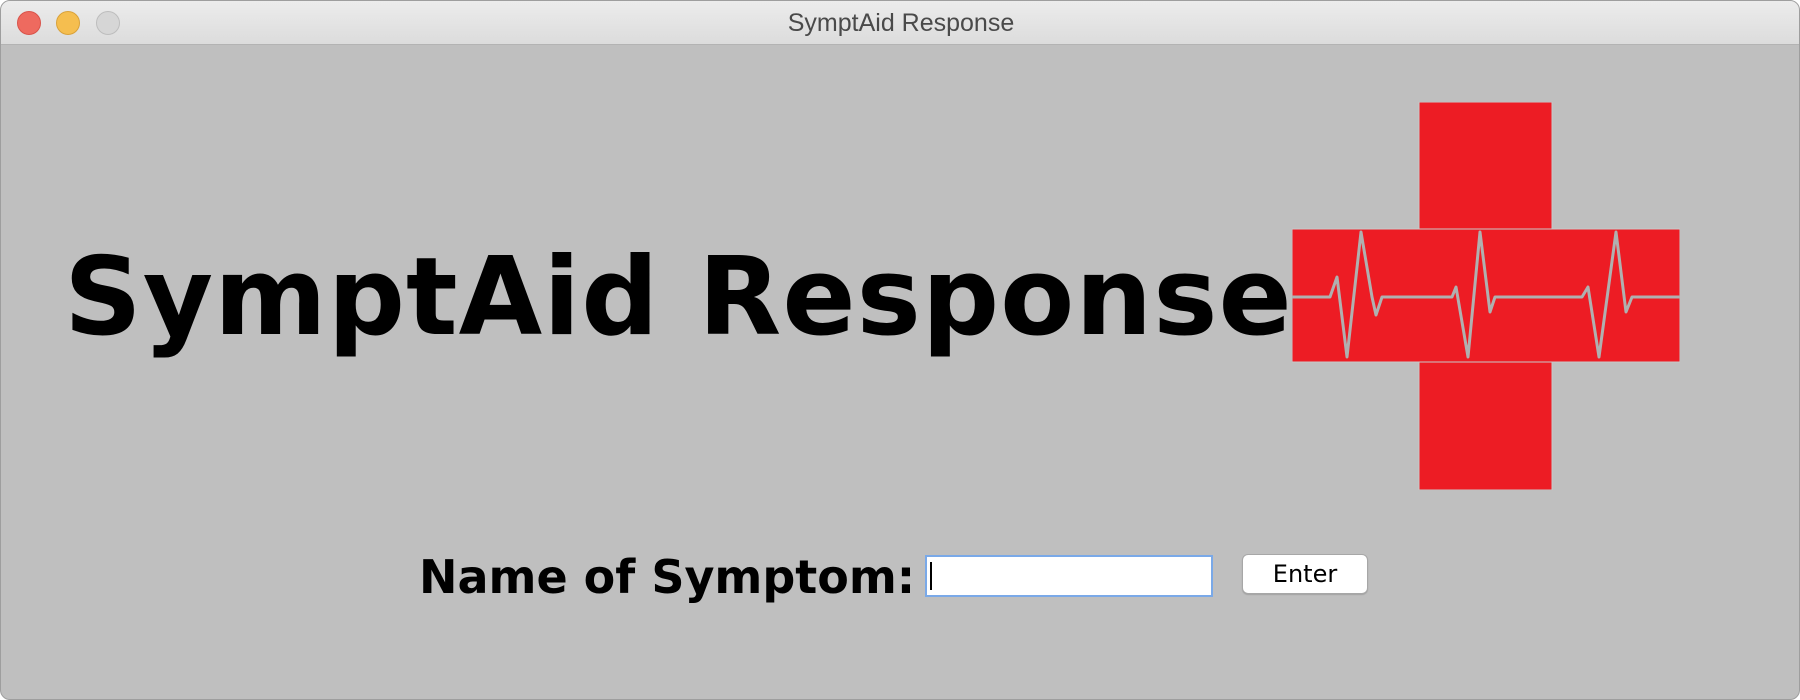  I want to click on text-cursor, so click(931, 576).